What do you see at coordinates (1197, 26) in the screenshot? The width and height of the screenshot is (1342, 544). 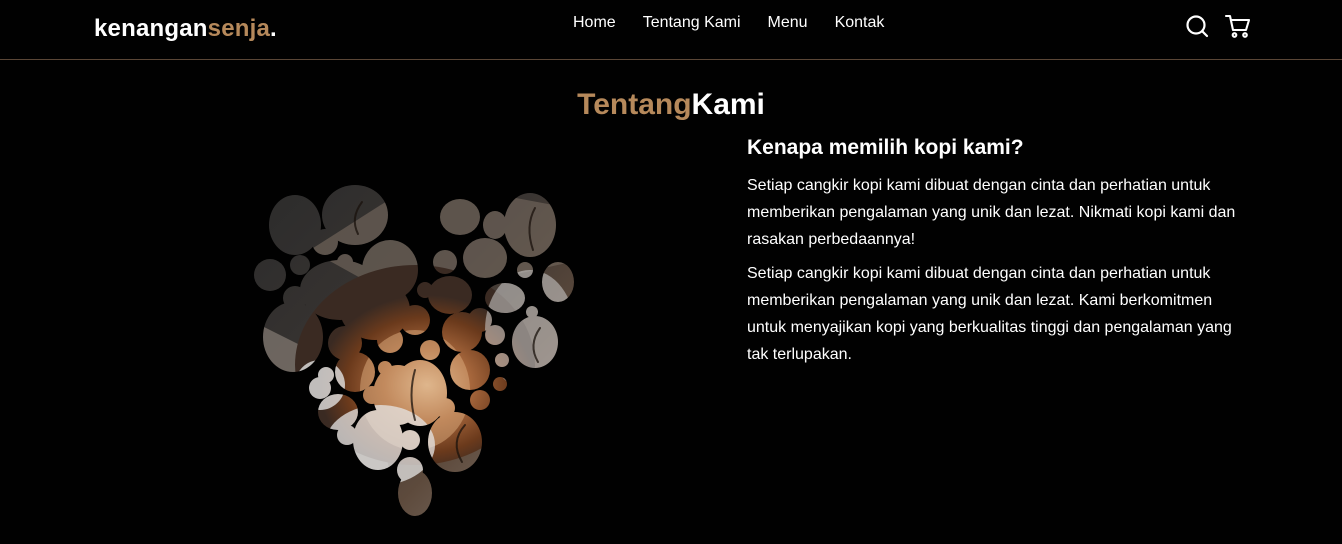 I see `search-icon` at bounding box center [1197, 26].